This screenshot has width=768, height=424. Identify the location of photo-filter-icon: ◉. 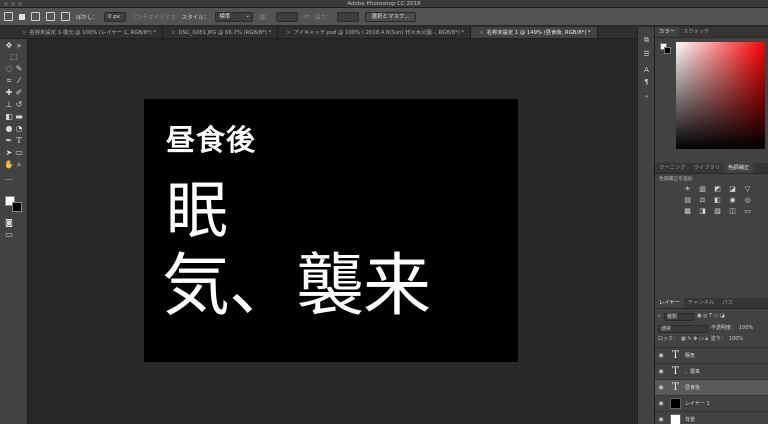
(732, 200).